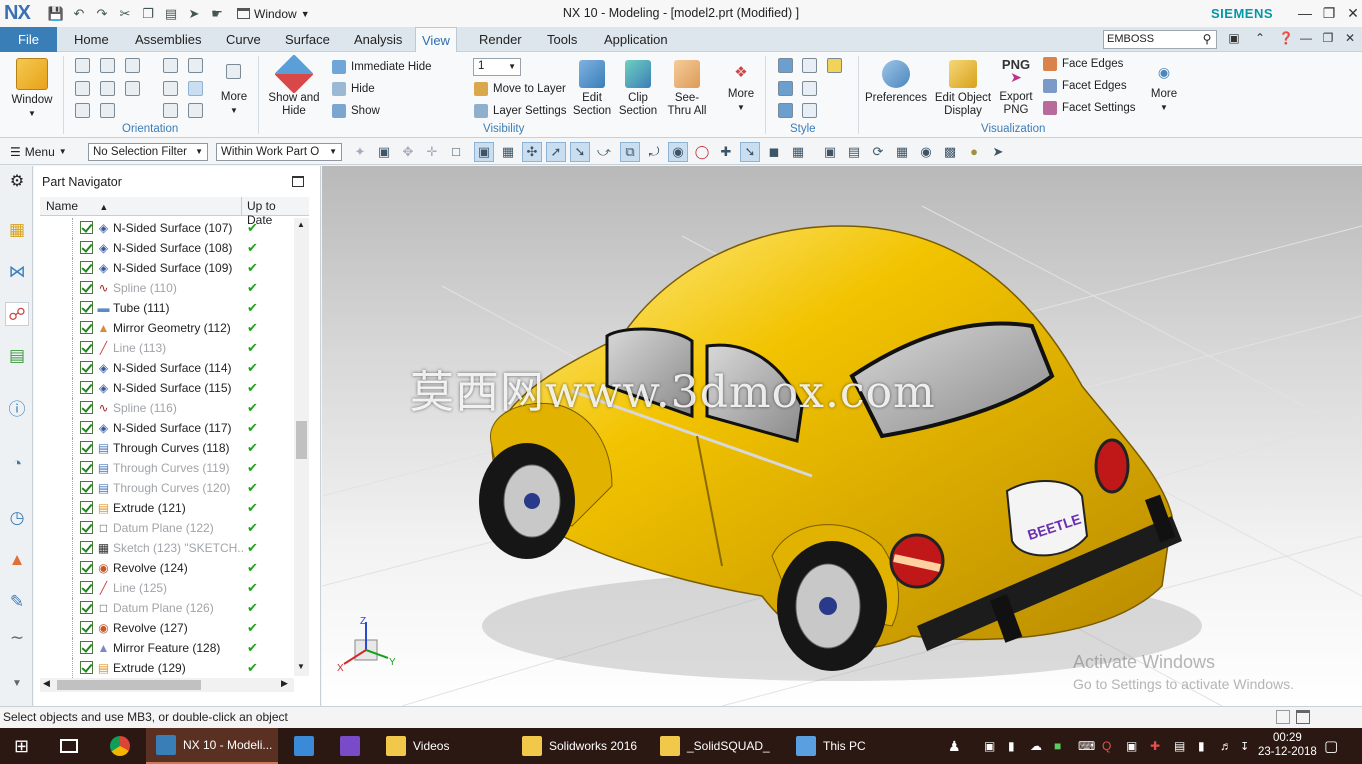 Image resolution: width=1362 pixels, height=764 pixels. What do you see at coordinates (726, 152) in the screenshot?
I see `existing-point-icon: ✚` at bounding box center [726, 152].